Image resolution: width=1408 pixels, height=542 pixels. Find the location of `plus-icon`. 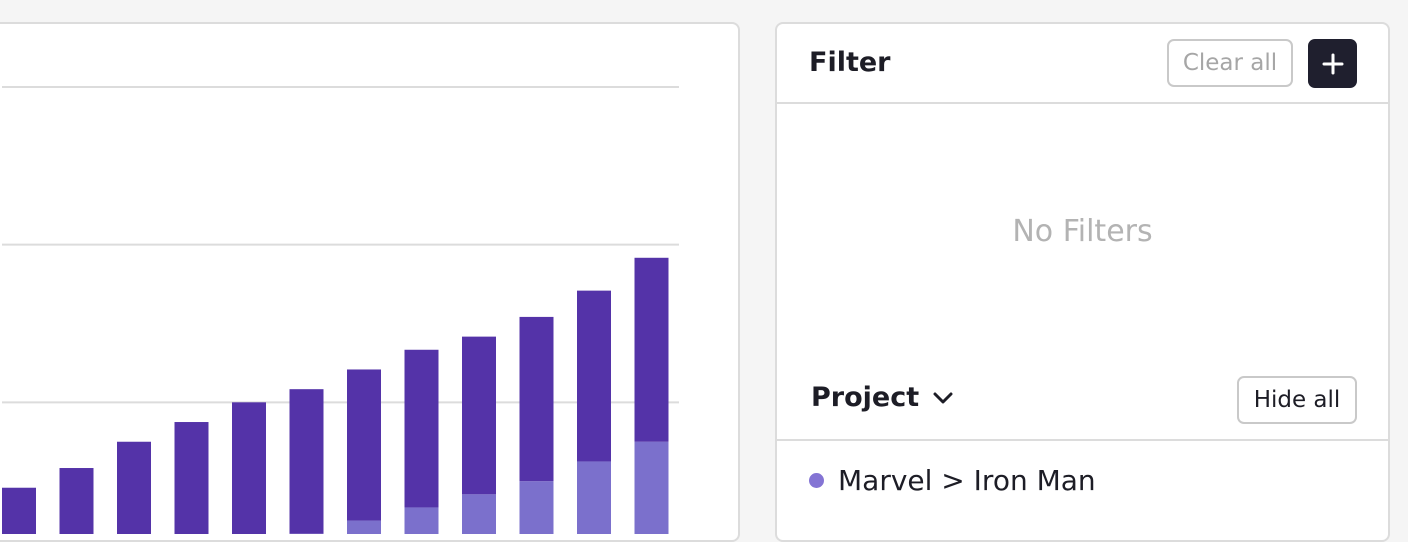

plus-icon is located at coordinates (1333, 64).